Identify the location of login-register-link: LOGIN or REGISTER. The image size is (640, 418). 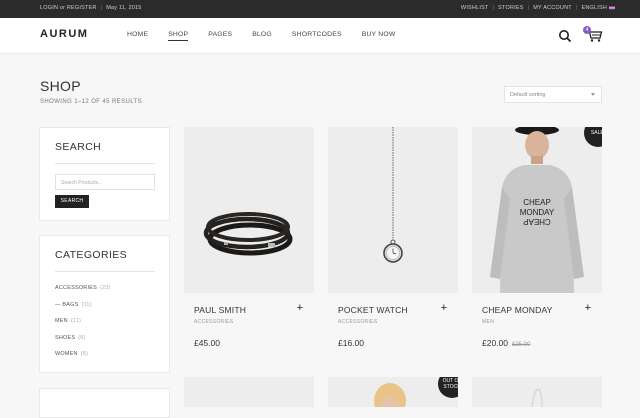
(68, 8).